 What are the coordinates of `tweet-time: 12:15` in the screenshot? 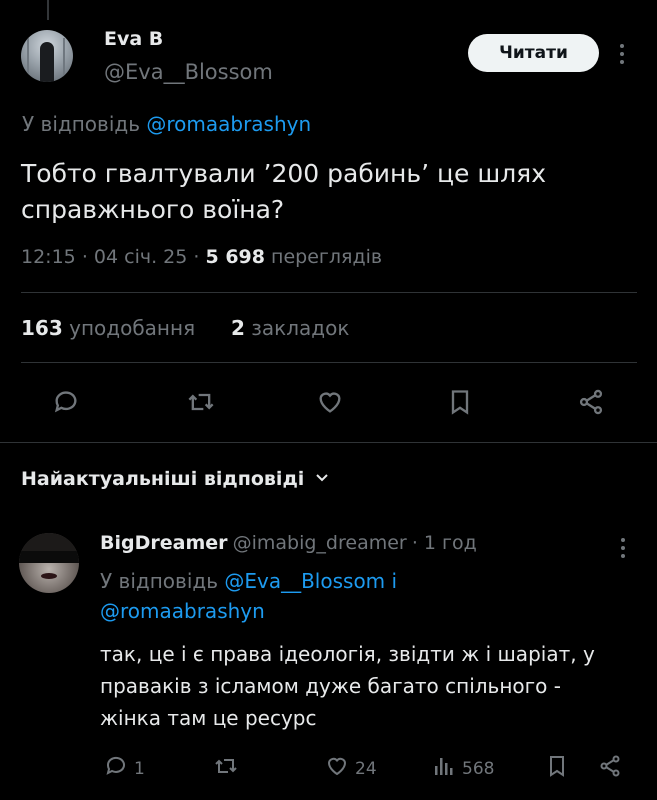 It's located at (48, 257).